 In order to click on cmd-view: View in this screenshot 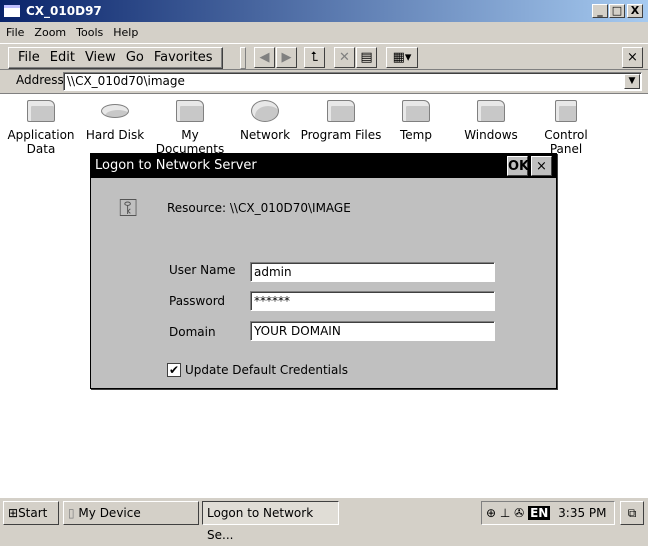, I will do `click(100, 57)`.